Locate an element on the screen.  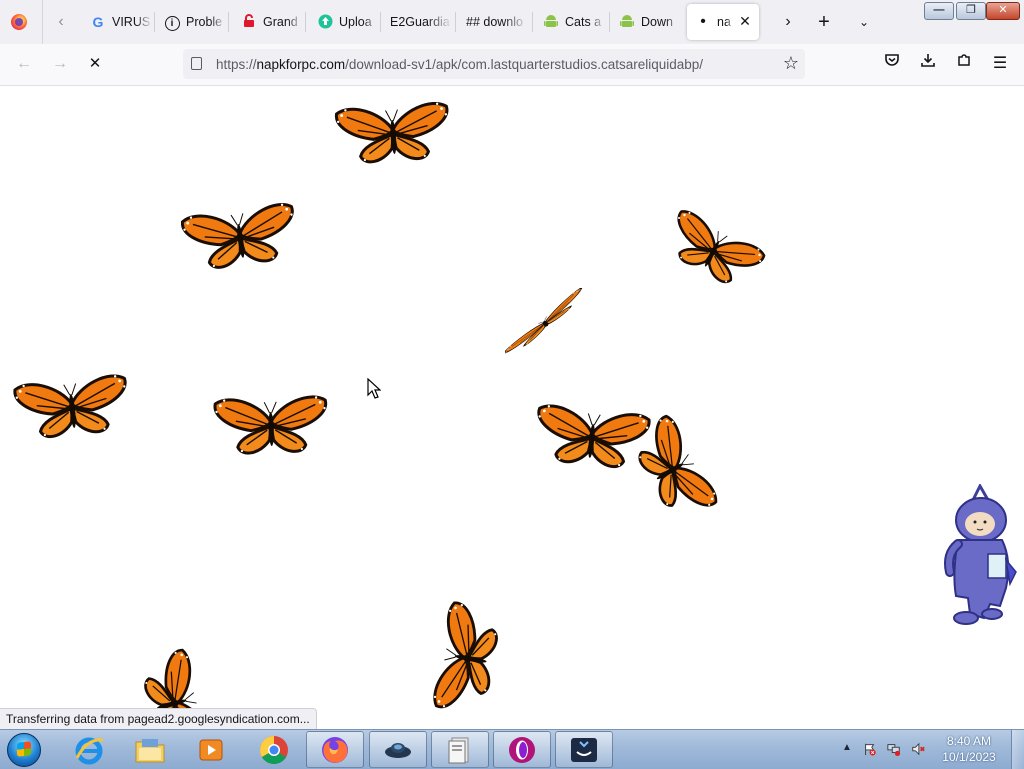
back-arrow-icon: ← is located at coordinates (24, 63).